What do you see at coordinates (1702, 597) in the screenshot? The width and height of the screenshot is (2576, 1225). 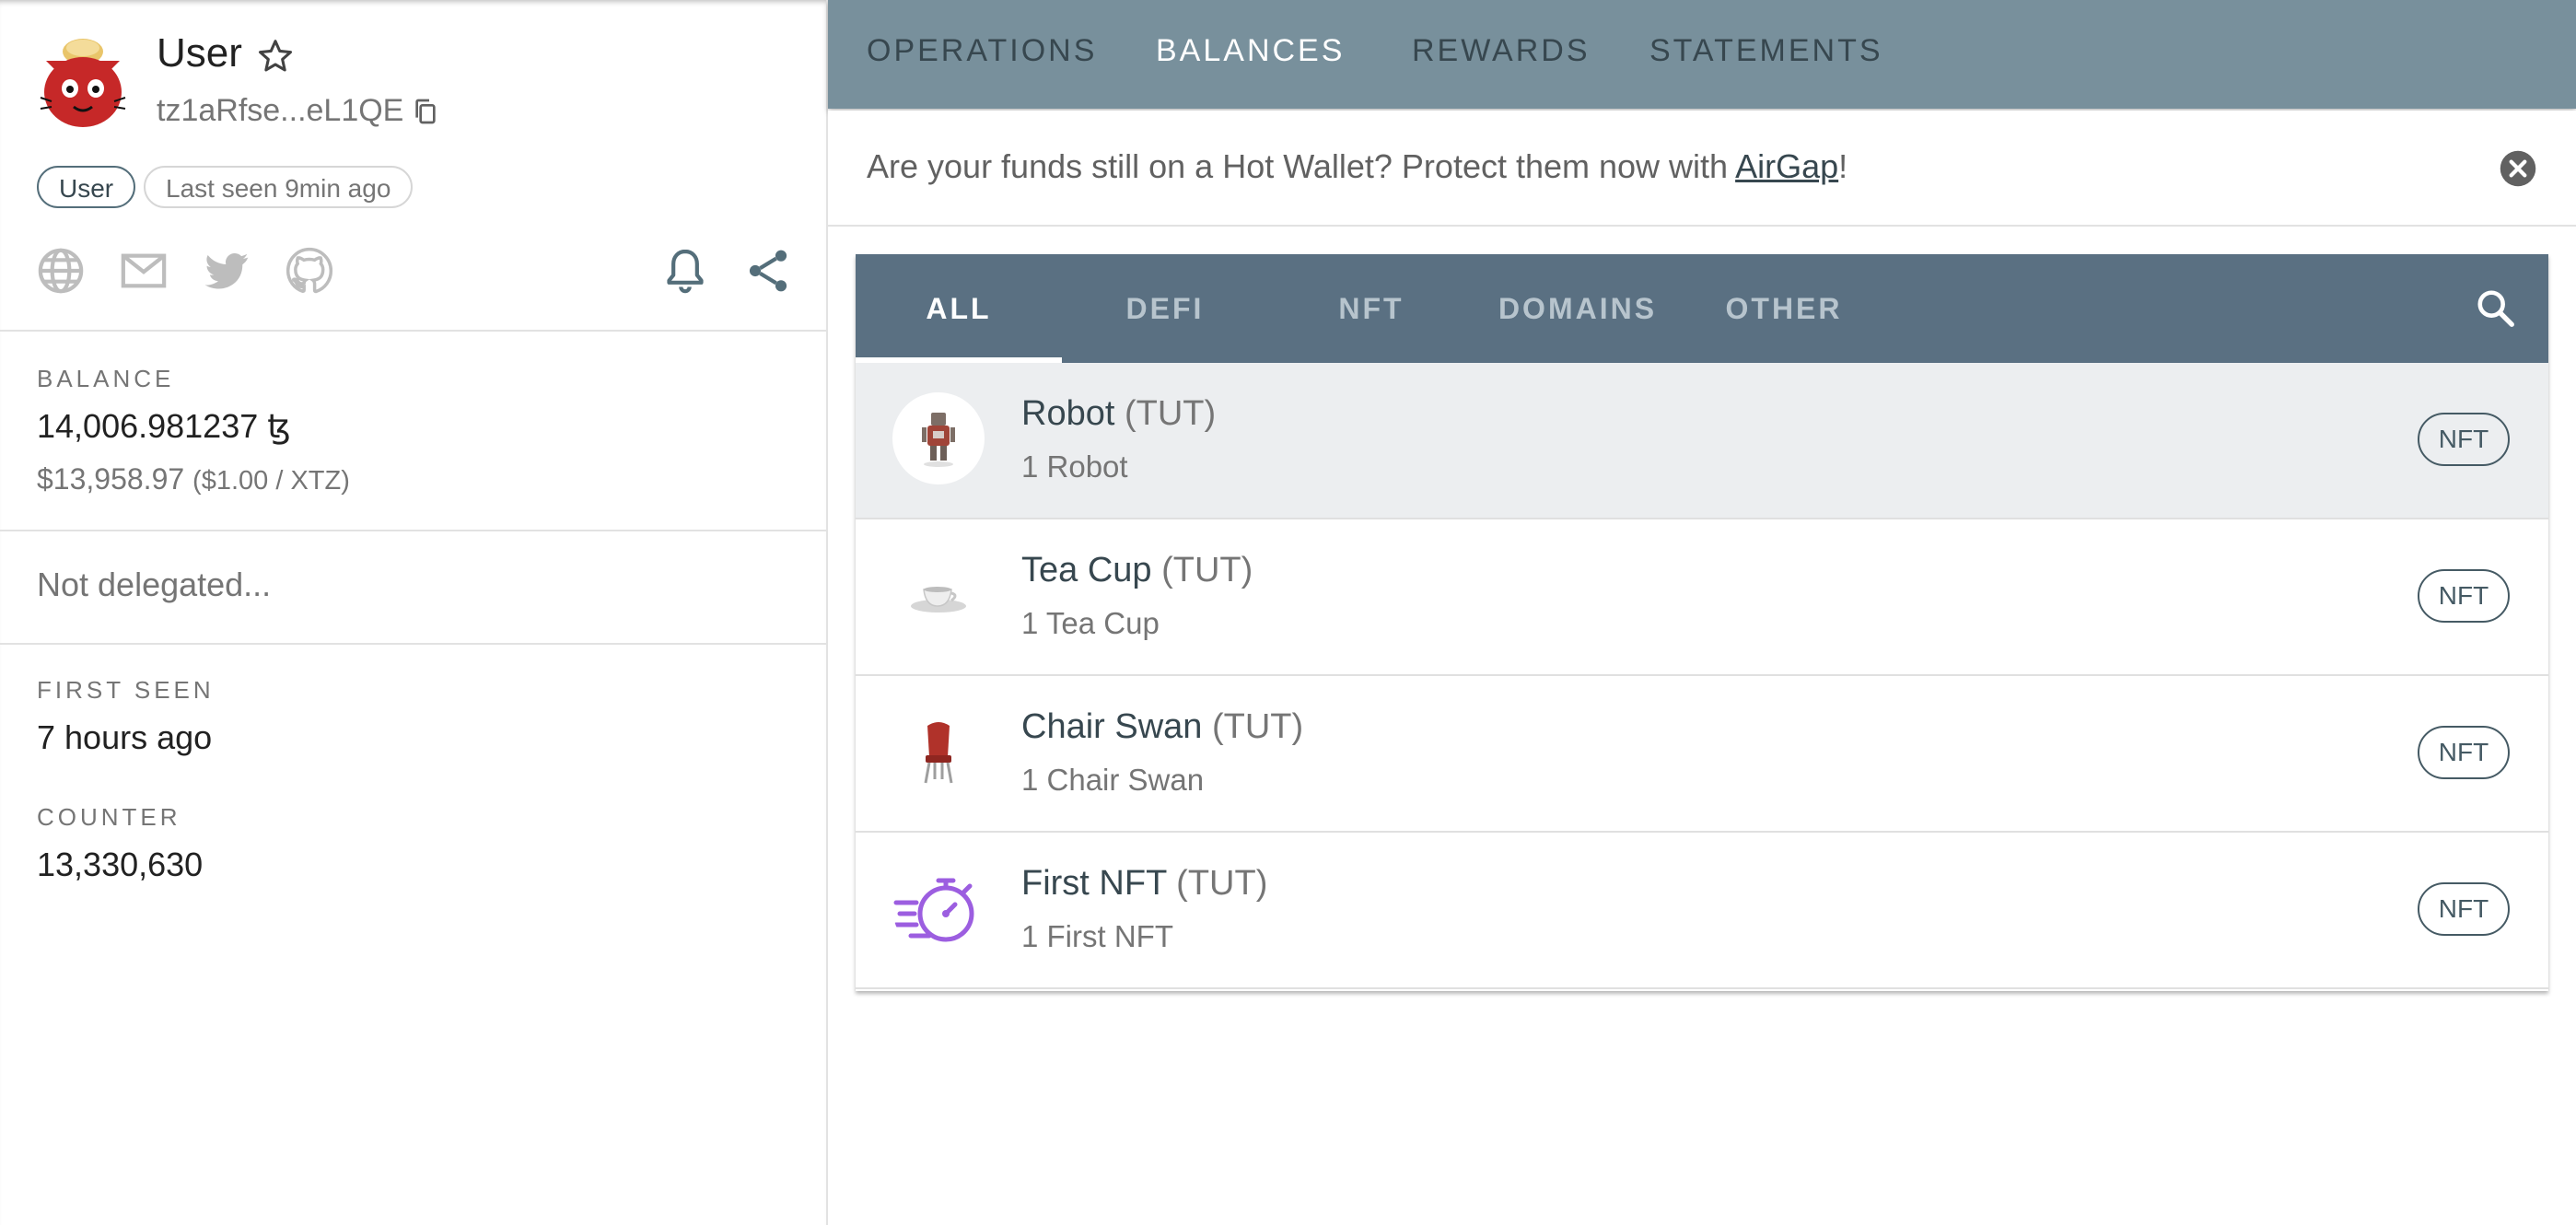 I see `token-row: Tea Cup (TUT) 1 Tea Cup NFT` at bounding box center [1702, 597].